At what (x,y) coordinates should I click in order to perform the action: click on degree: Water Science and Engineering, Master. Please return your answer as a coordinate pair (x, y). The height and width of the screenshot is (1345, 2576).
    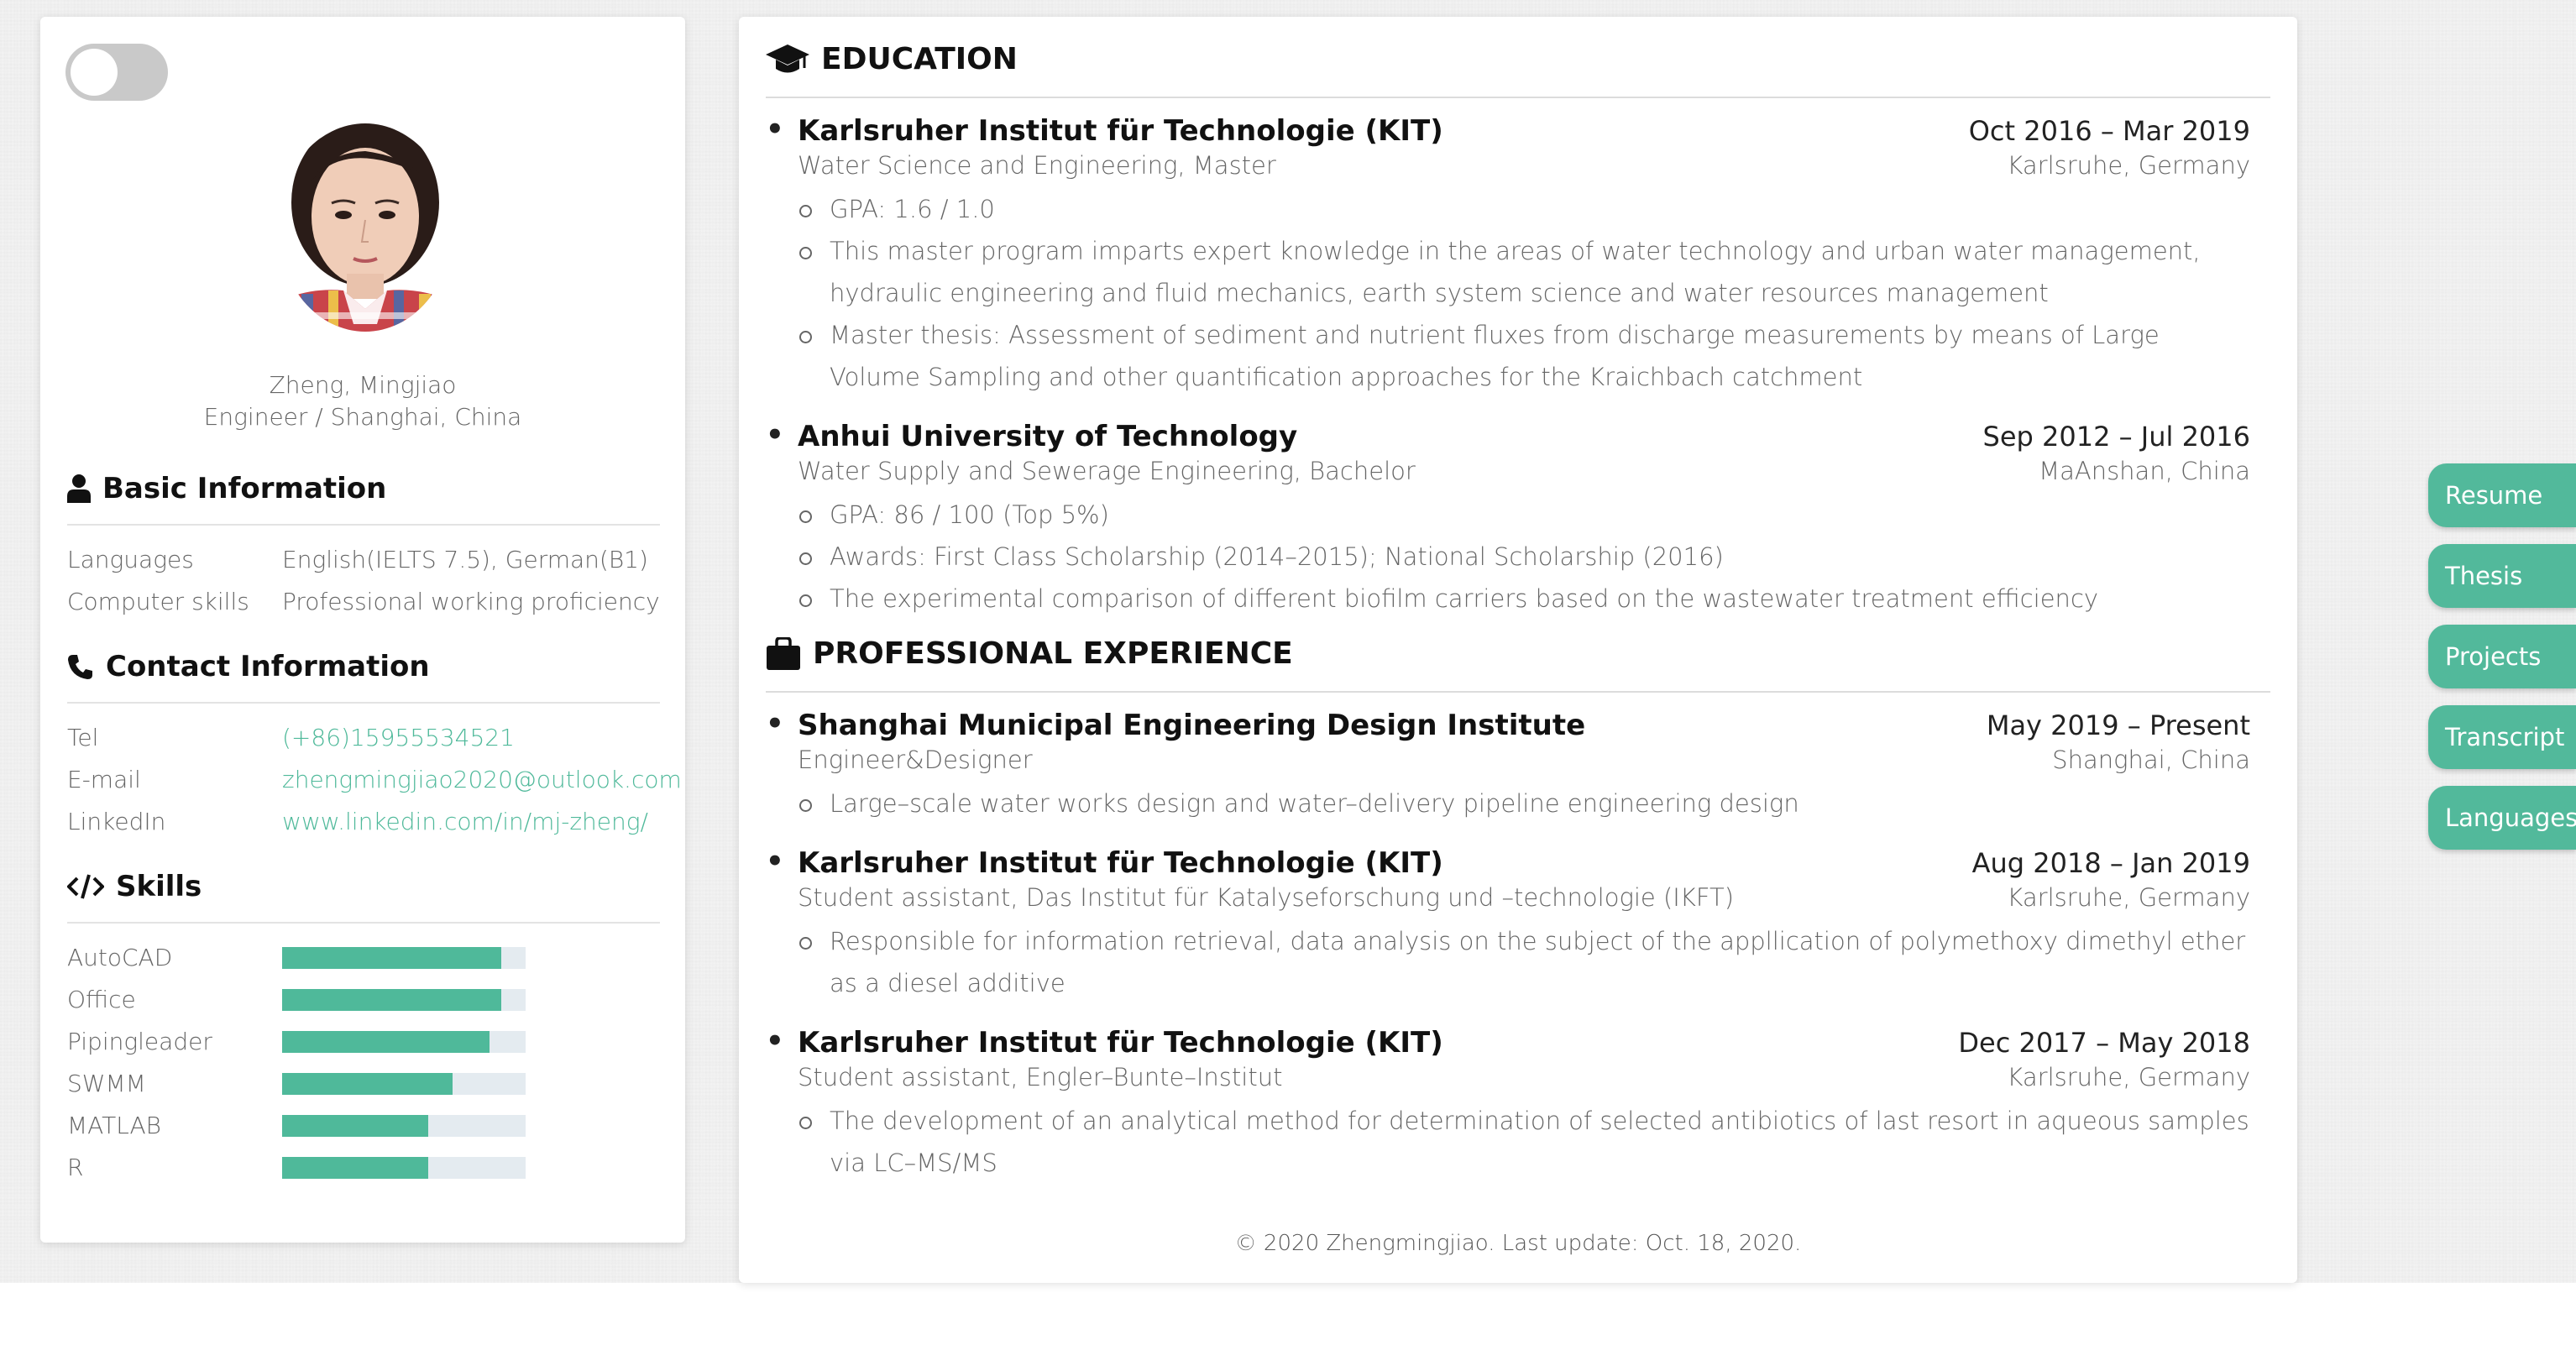
    Looking at the image, I should click on (1037, 166).